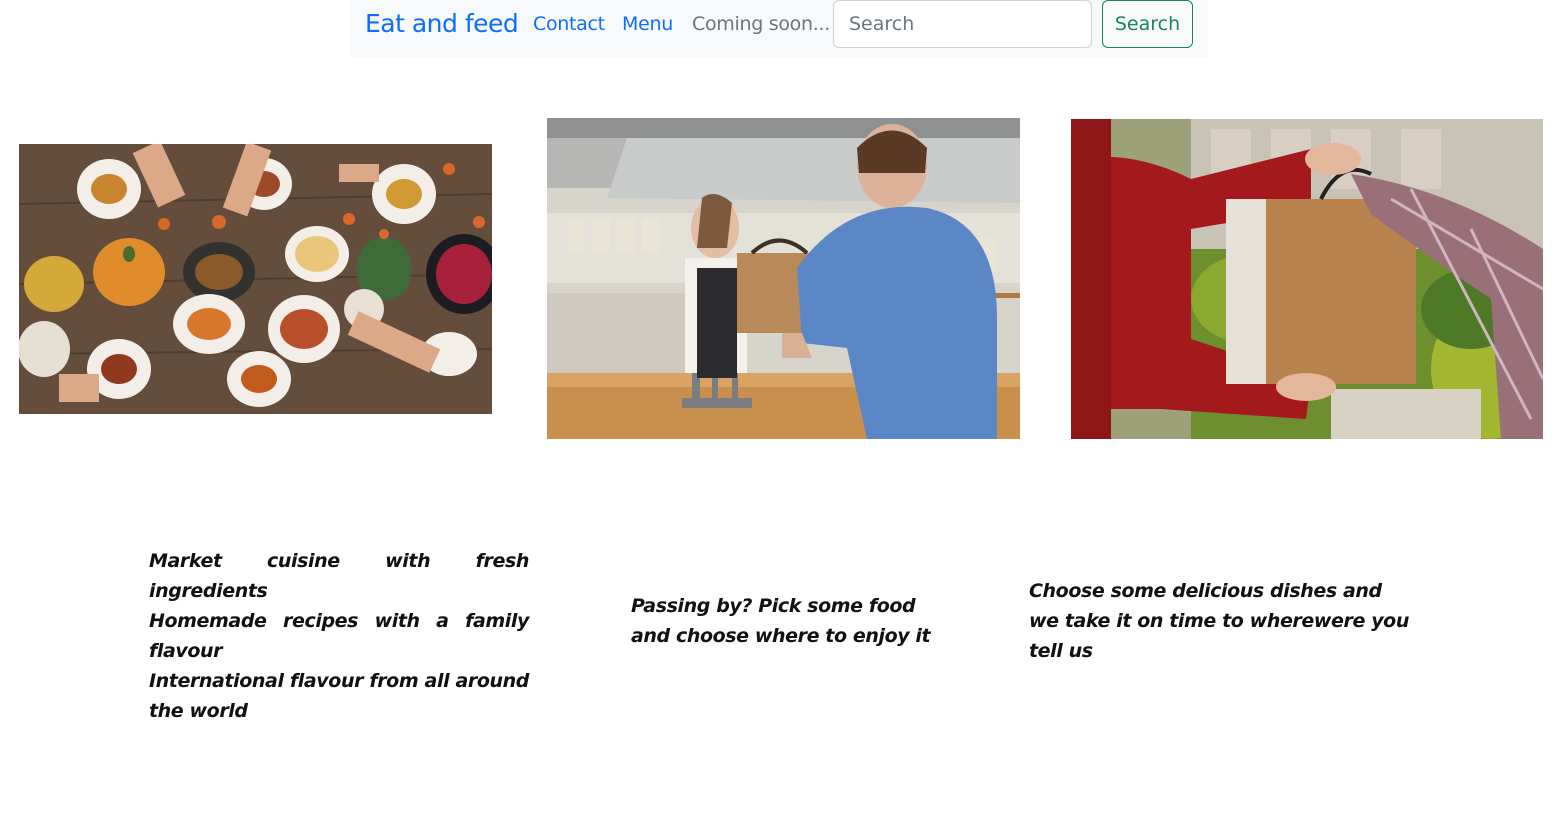  I want to click on counter-takeaway-photo, so click(783, 278).